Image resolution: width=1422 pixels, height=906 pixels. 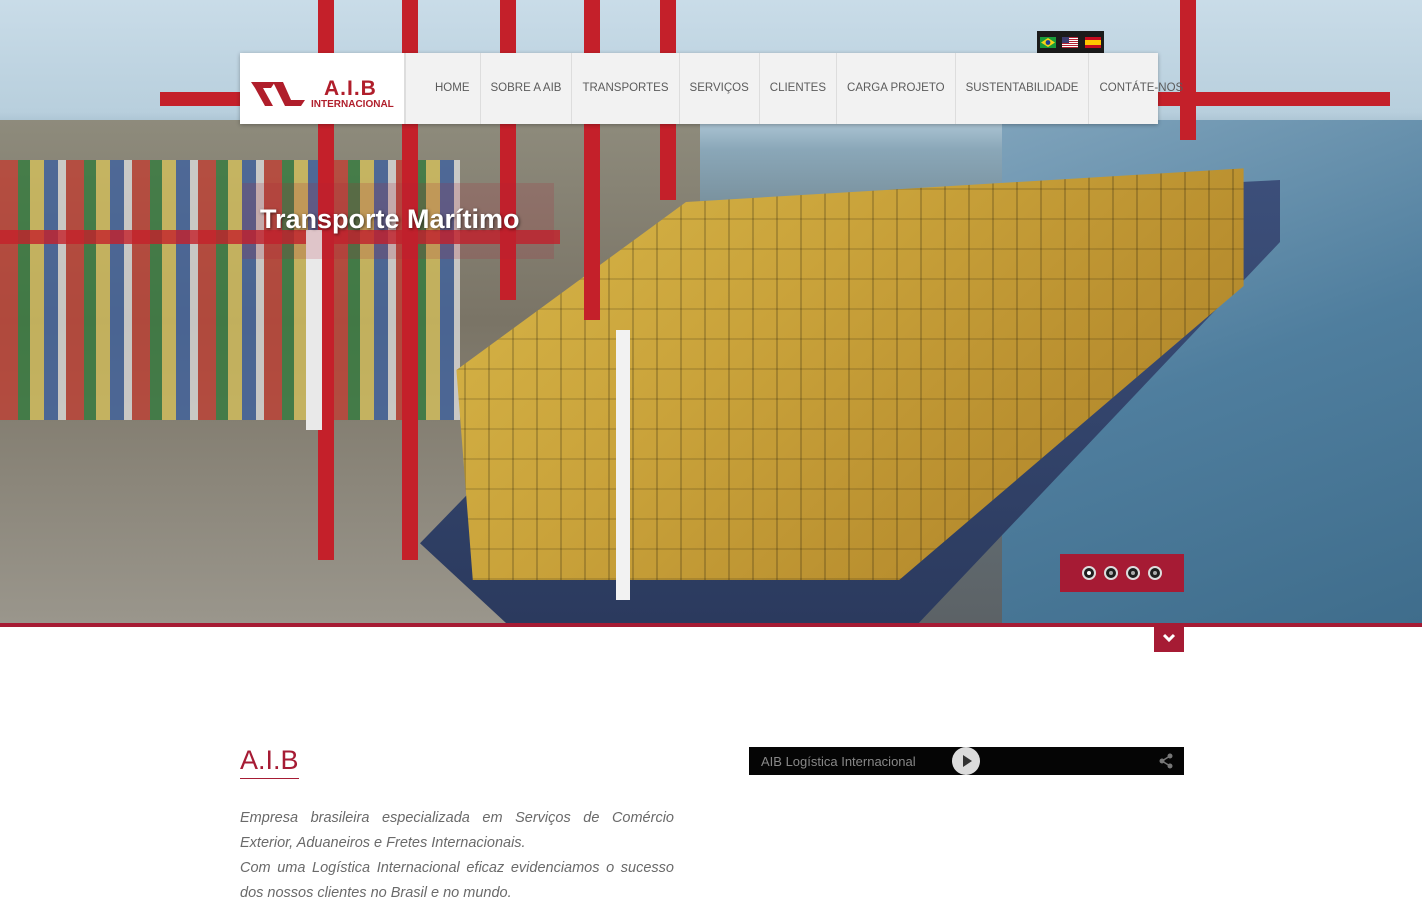 I want to click on nav-item-home: HOME, so click(x=453, y=88).